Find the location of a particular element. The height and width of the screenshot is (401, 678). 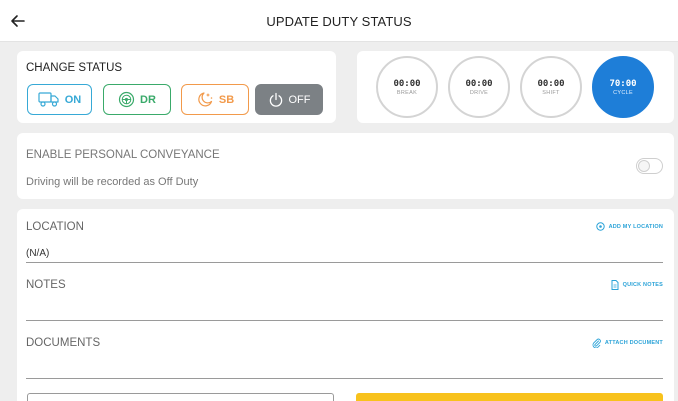

document-icon is located at coordinates (615, 285).